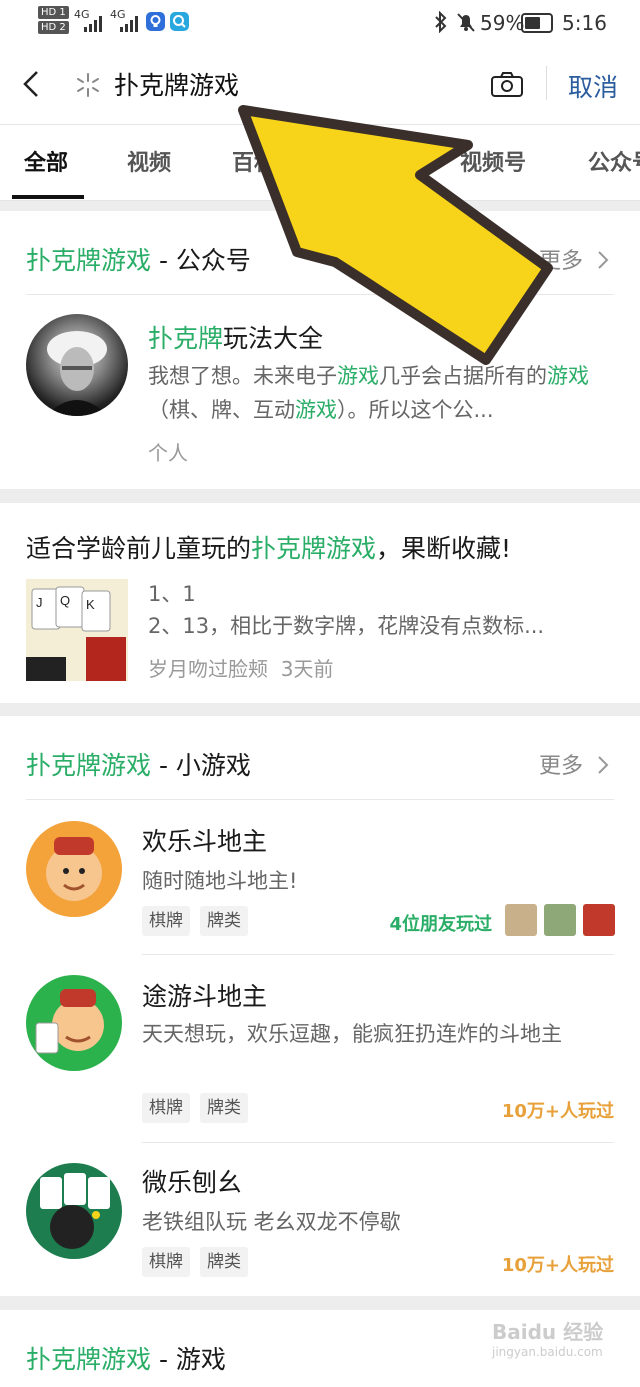 This screenshot has height=1387, width=640. Describe the element at coordinates (466, 22) in the screenshot. I see `mute-bell-icon` at that location.